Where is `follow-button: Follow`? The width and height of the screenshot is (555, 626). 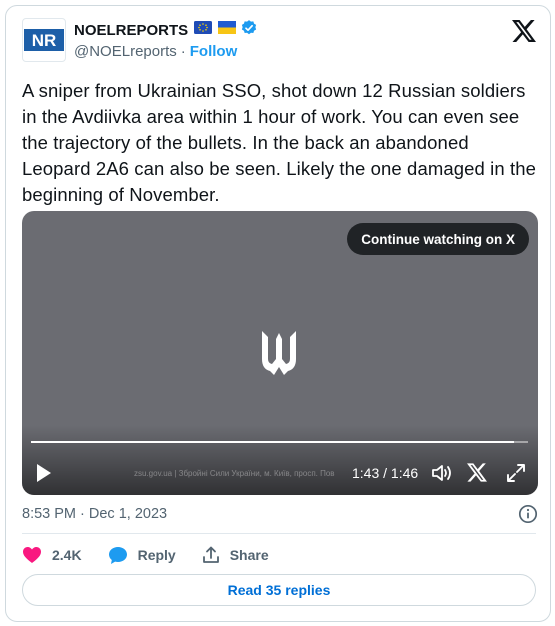 follow-button: Follow is located at coordinates (214, 51).